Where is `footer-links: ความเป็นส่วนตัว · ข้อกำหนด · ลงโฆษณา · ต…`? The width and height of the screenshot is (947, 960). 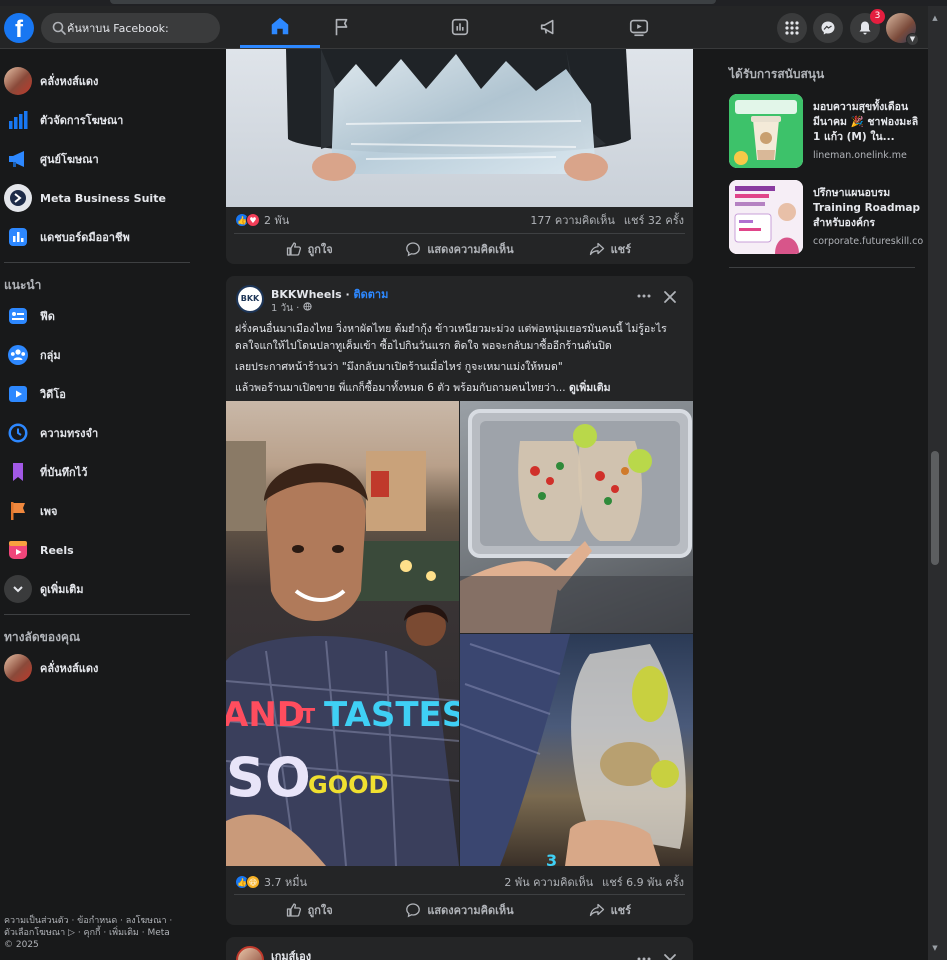
footer-links: ความเป็นส่วนตัว · ข้อกำหนด · ลงโฆษณา · ต… is located at coordinates (99, 933).